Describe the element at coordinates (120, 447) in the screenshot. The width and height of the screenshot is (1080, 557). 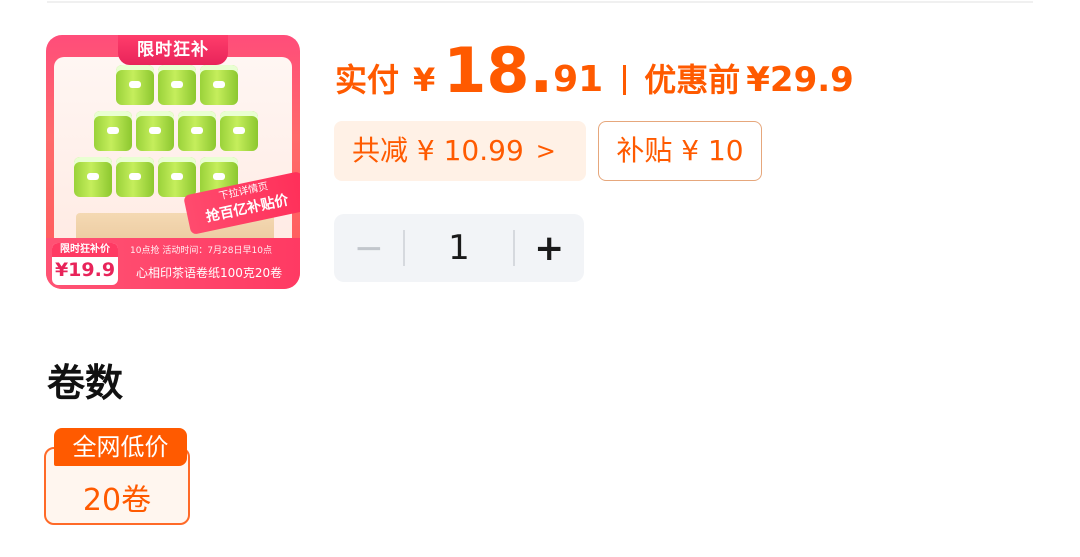
I see `lowest-price-badge: 全网低价` at that location.